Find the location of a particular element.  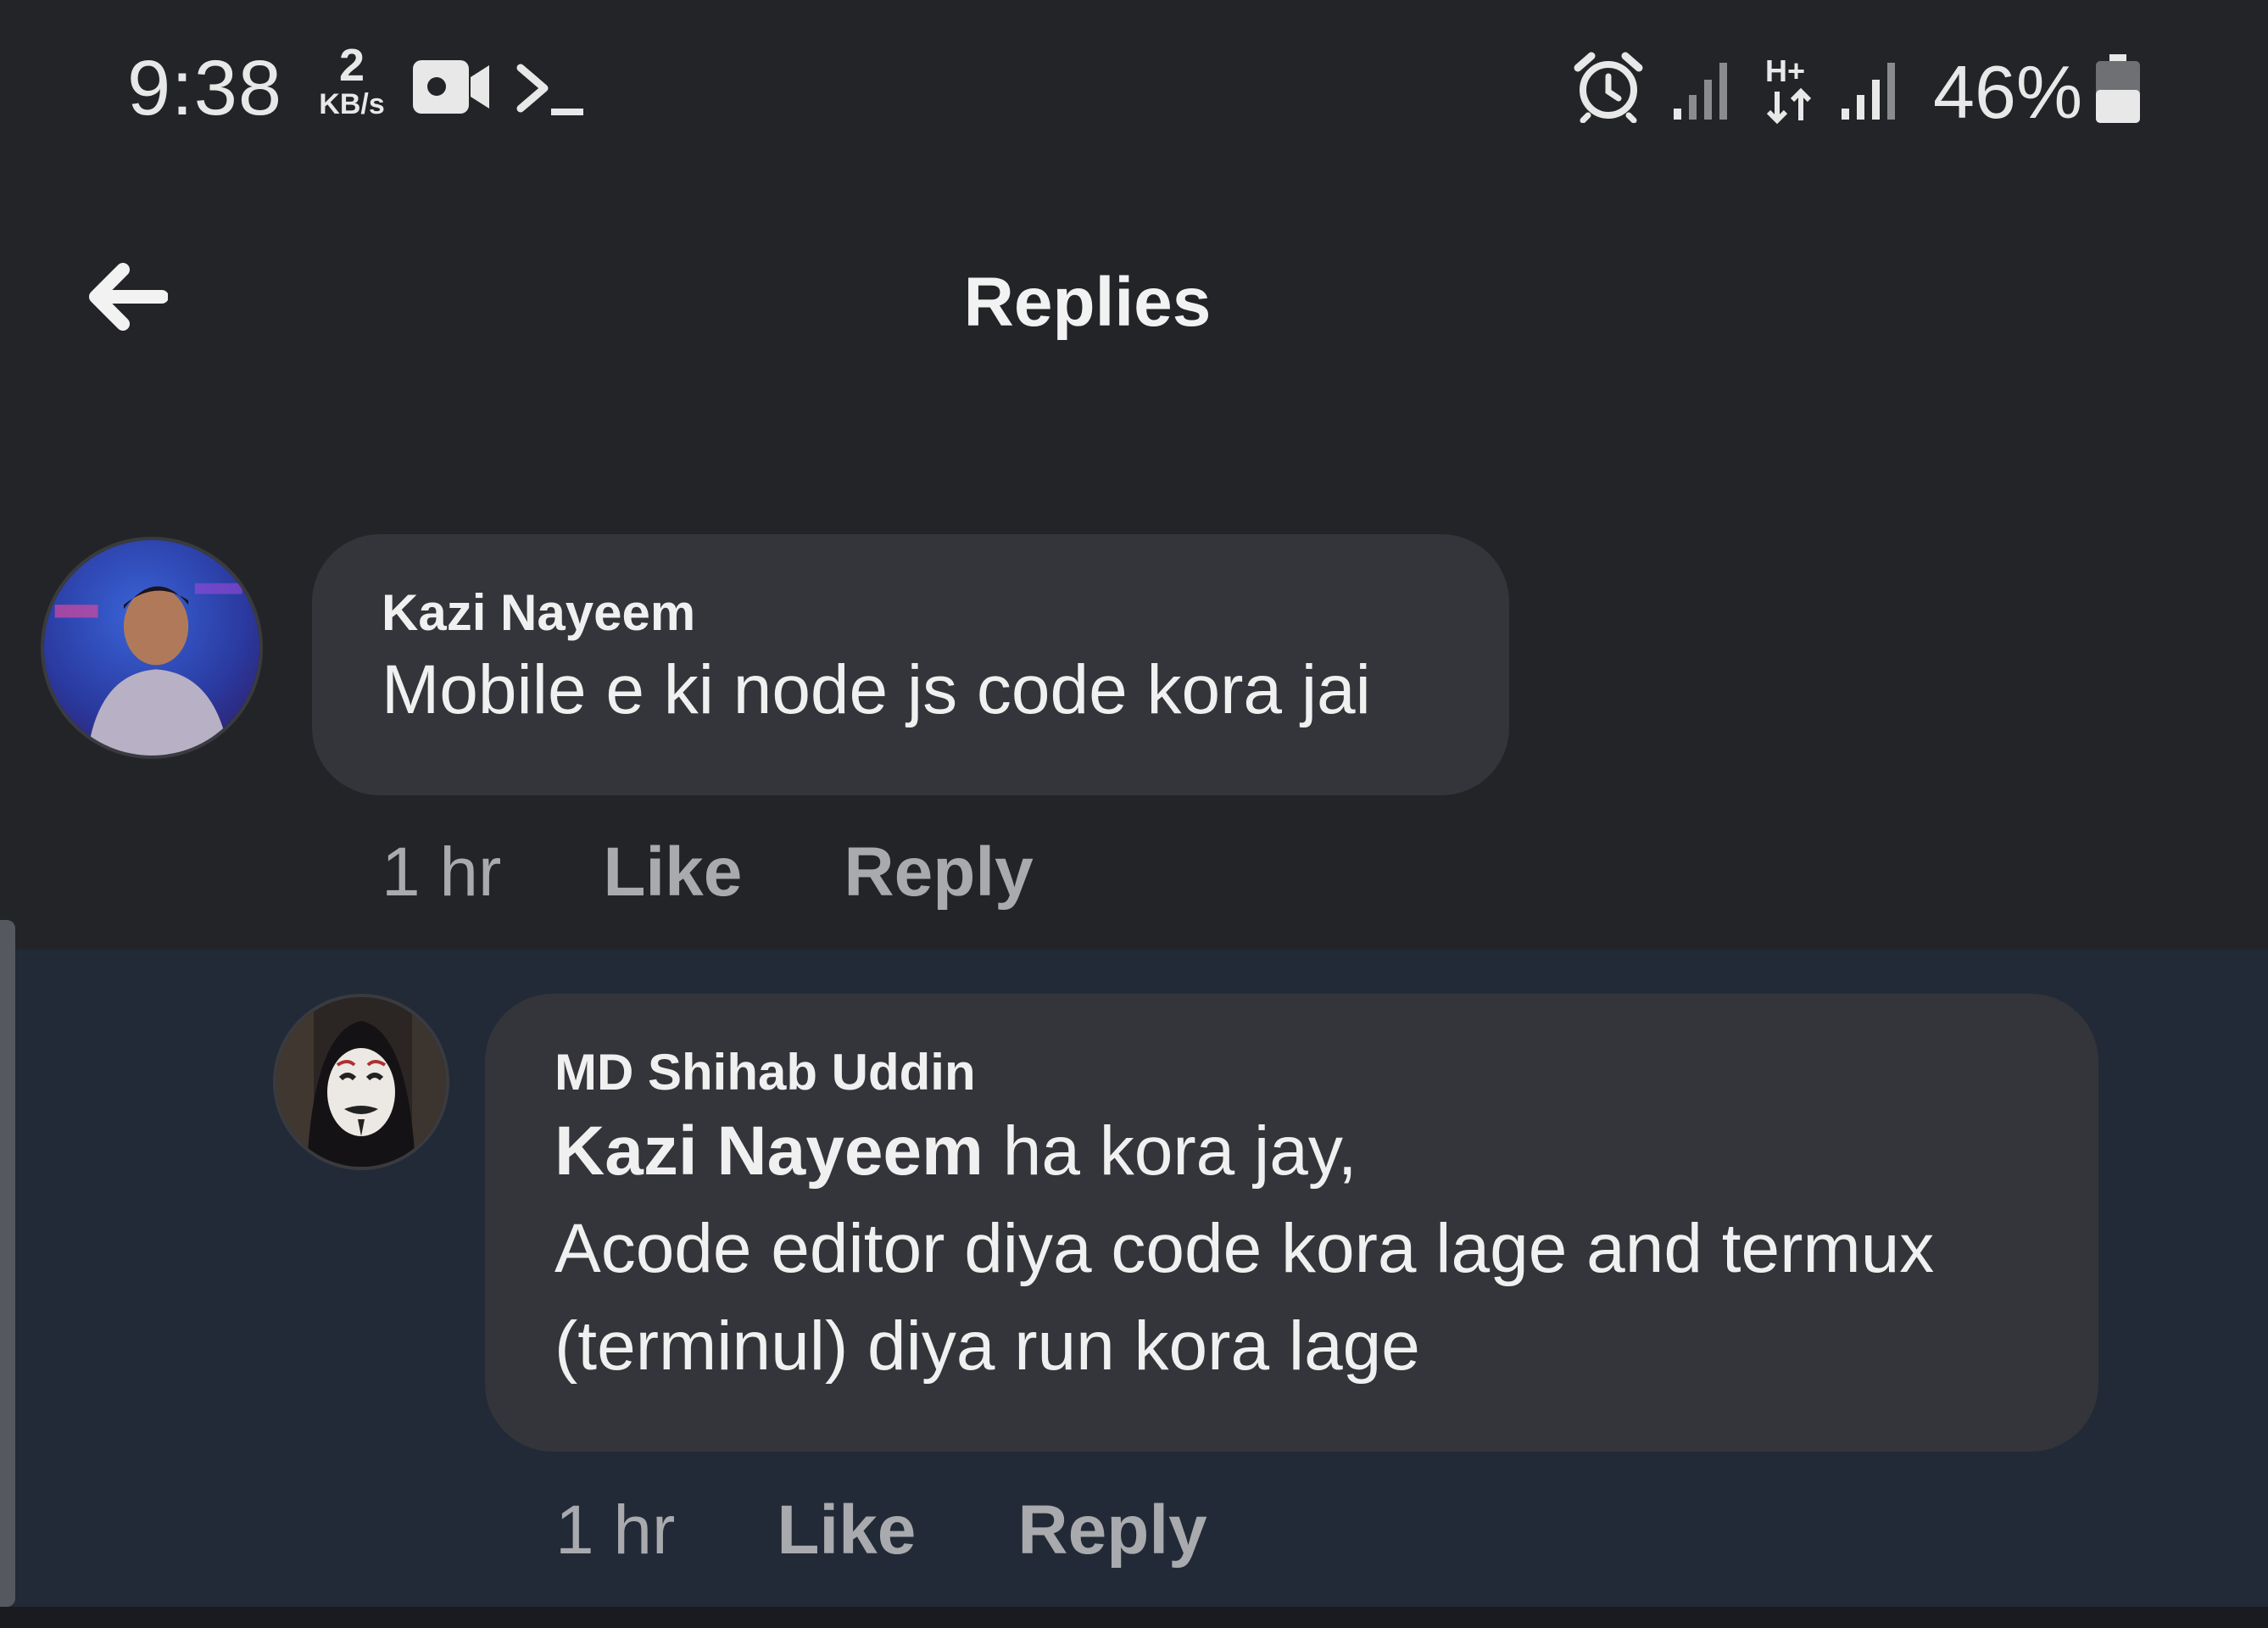

comment-text: Mobile e ki node js code kora jai is located at coordinates (876, 689).